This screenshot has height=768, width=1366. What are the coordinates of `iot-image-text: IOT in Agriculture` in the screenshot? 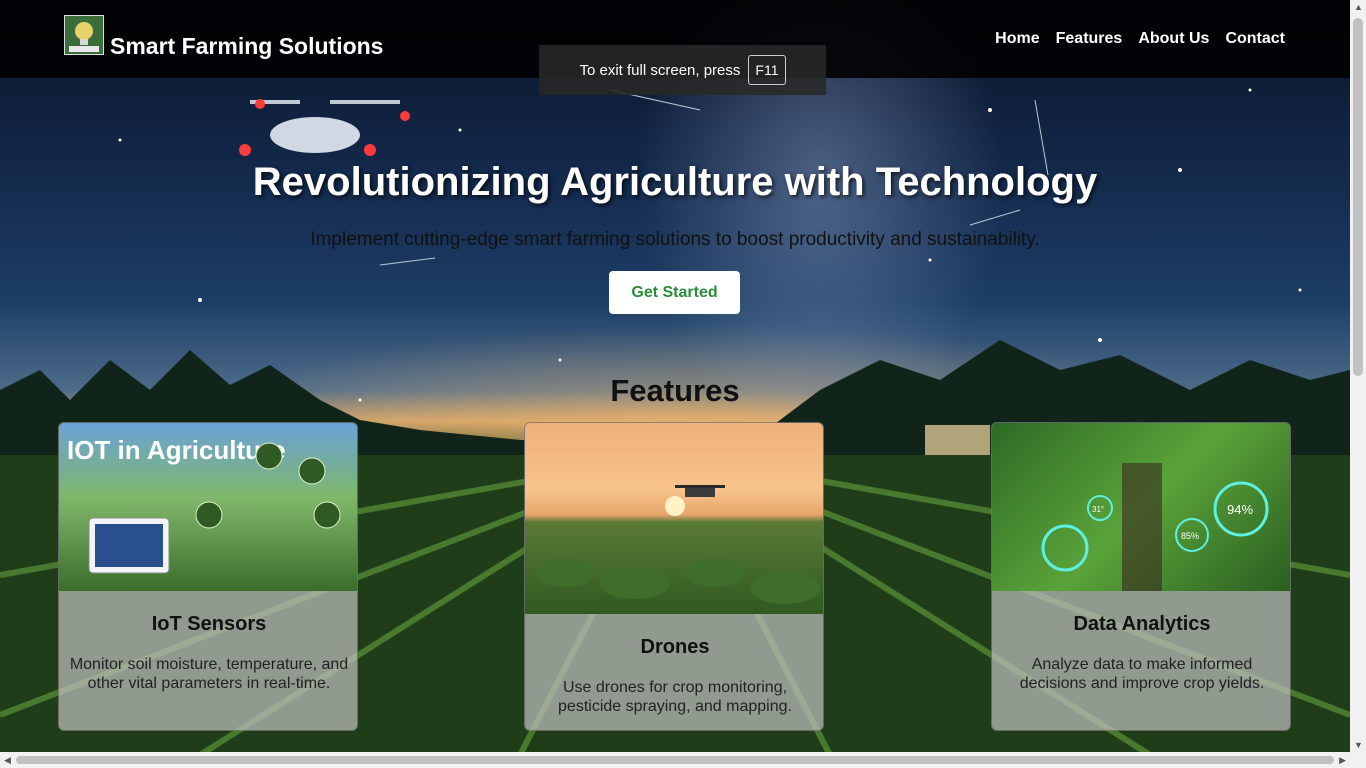 It's located at (176, 450).